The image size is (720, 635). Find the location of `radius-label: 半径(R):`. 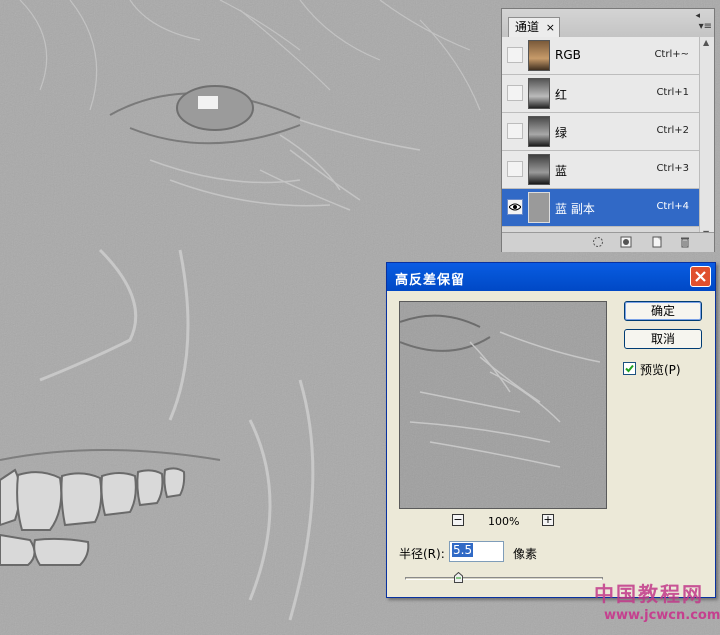

radius-label: 半径(R): is located at coordinates (422, 554).